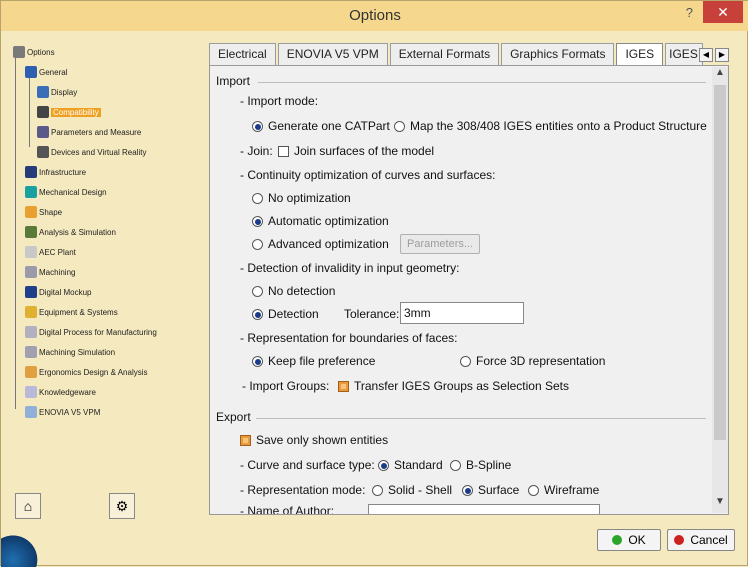 This screenshot has height=567, width=748. What do you see at coordinates (321, 126) in the screenshot?
I see `radio-generate-catpart: Generate one CATPart` at bounding box center [321, 126].